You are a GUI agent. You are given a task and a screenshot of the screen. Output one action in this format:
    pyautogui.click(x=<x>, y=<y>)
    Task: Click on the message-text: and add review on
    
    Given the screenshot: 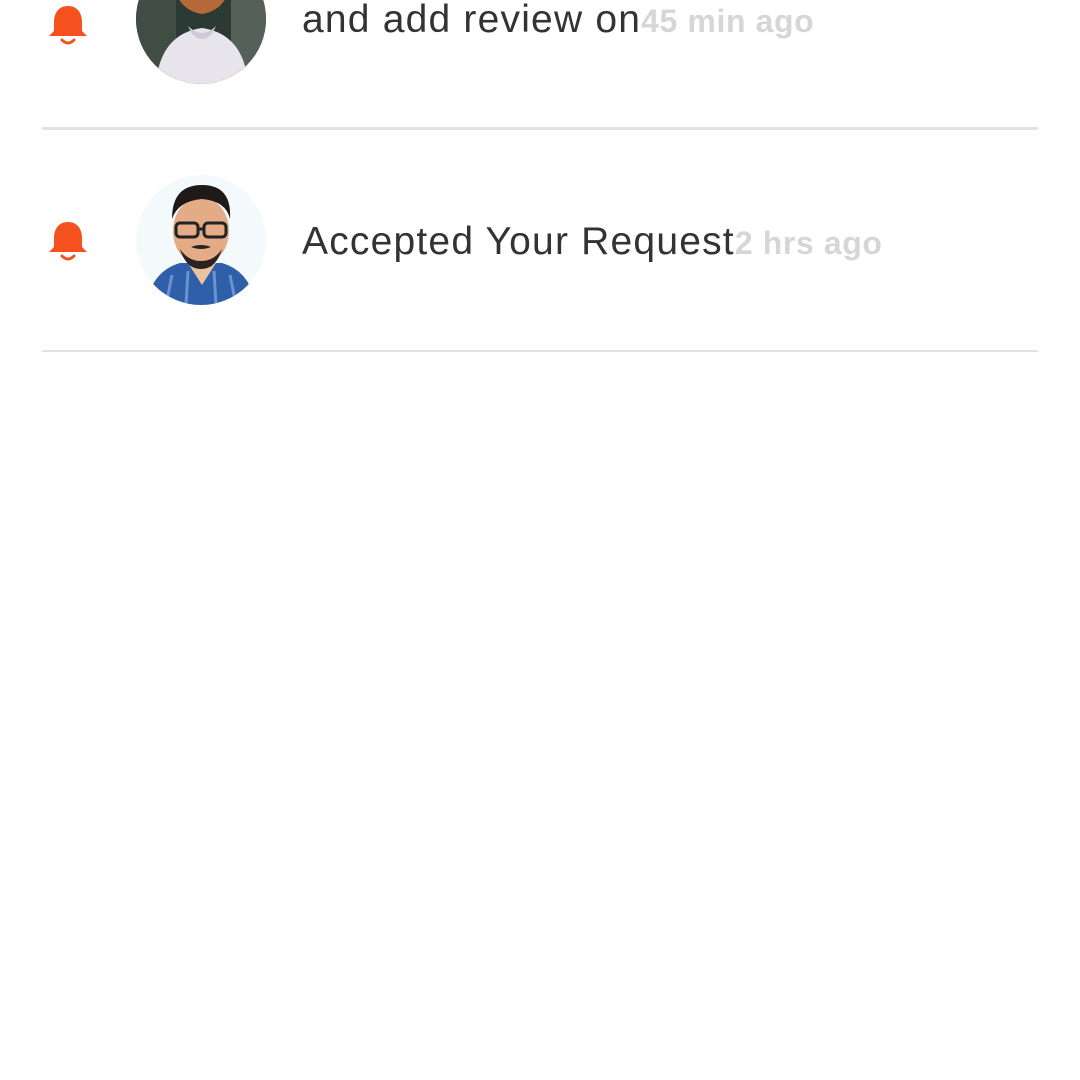 What is the action you would take?
    pyautogui.click(x=472, y=20)
    